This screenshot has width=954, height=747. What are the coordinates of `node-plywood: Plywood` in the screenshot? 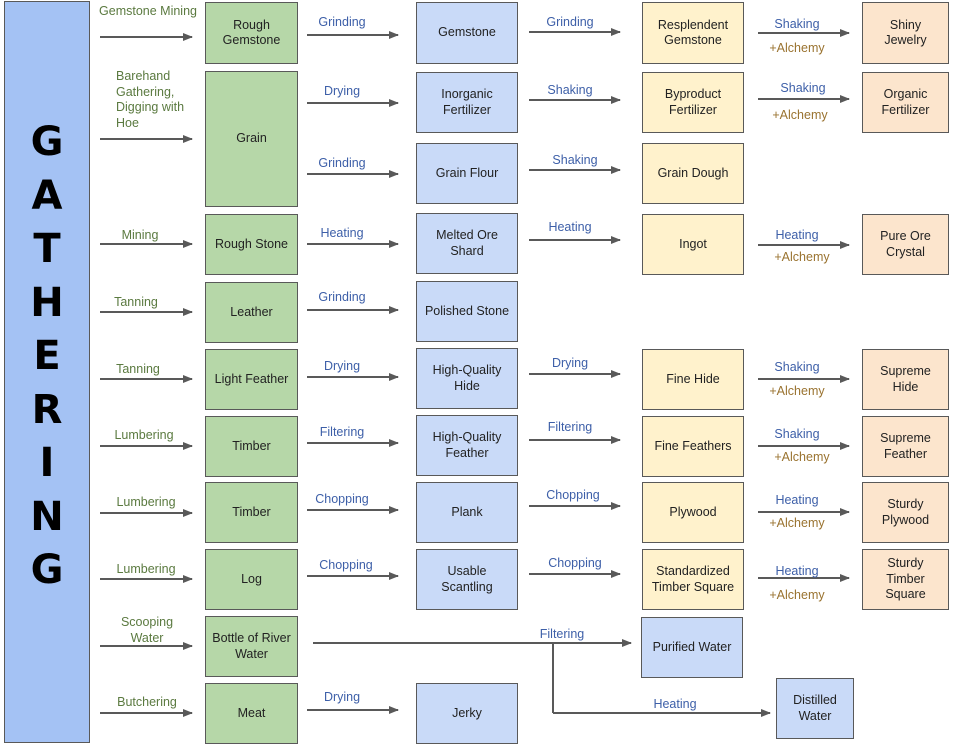 It's located at (693, 512).